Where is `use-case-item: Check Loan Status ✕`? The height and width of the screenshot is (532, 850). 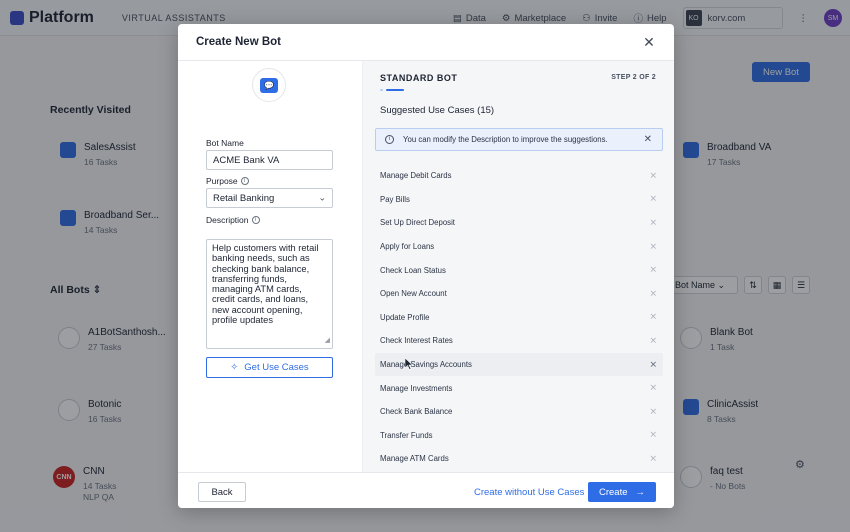
use-case-item: Check Loan Status ✕ is located at coordinates (519, 270).